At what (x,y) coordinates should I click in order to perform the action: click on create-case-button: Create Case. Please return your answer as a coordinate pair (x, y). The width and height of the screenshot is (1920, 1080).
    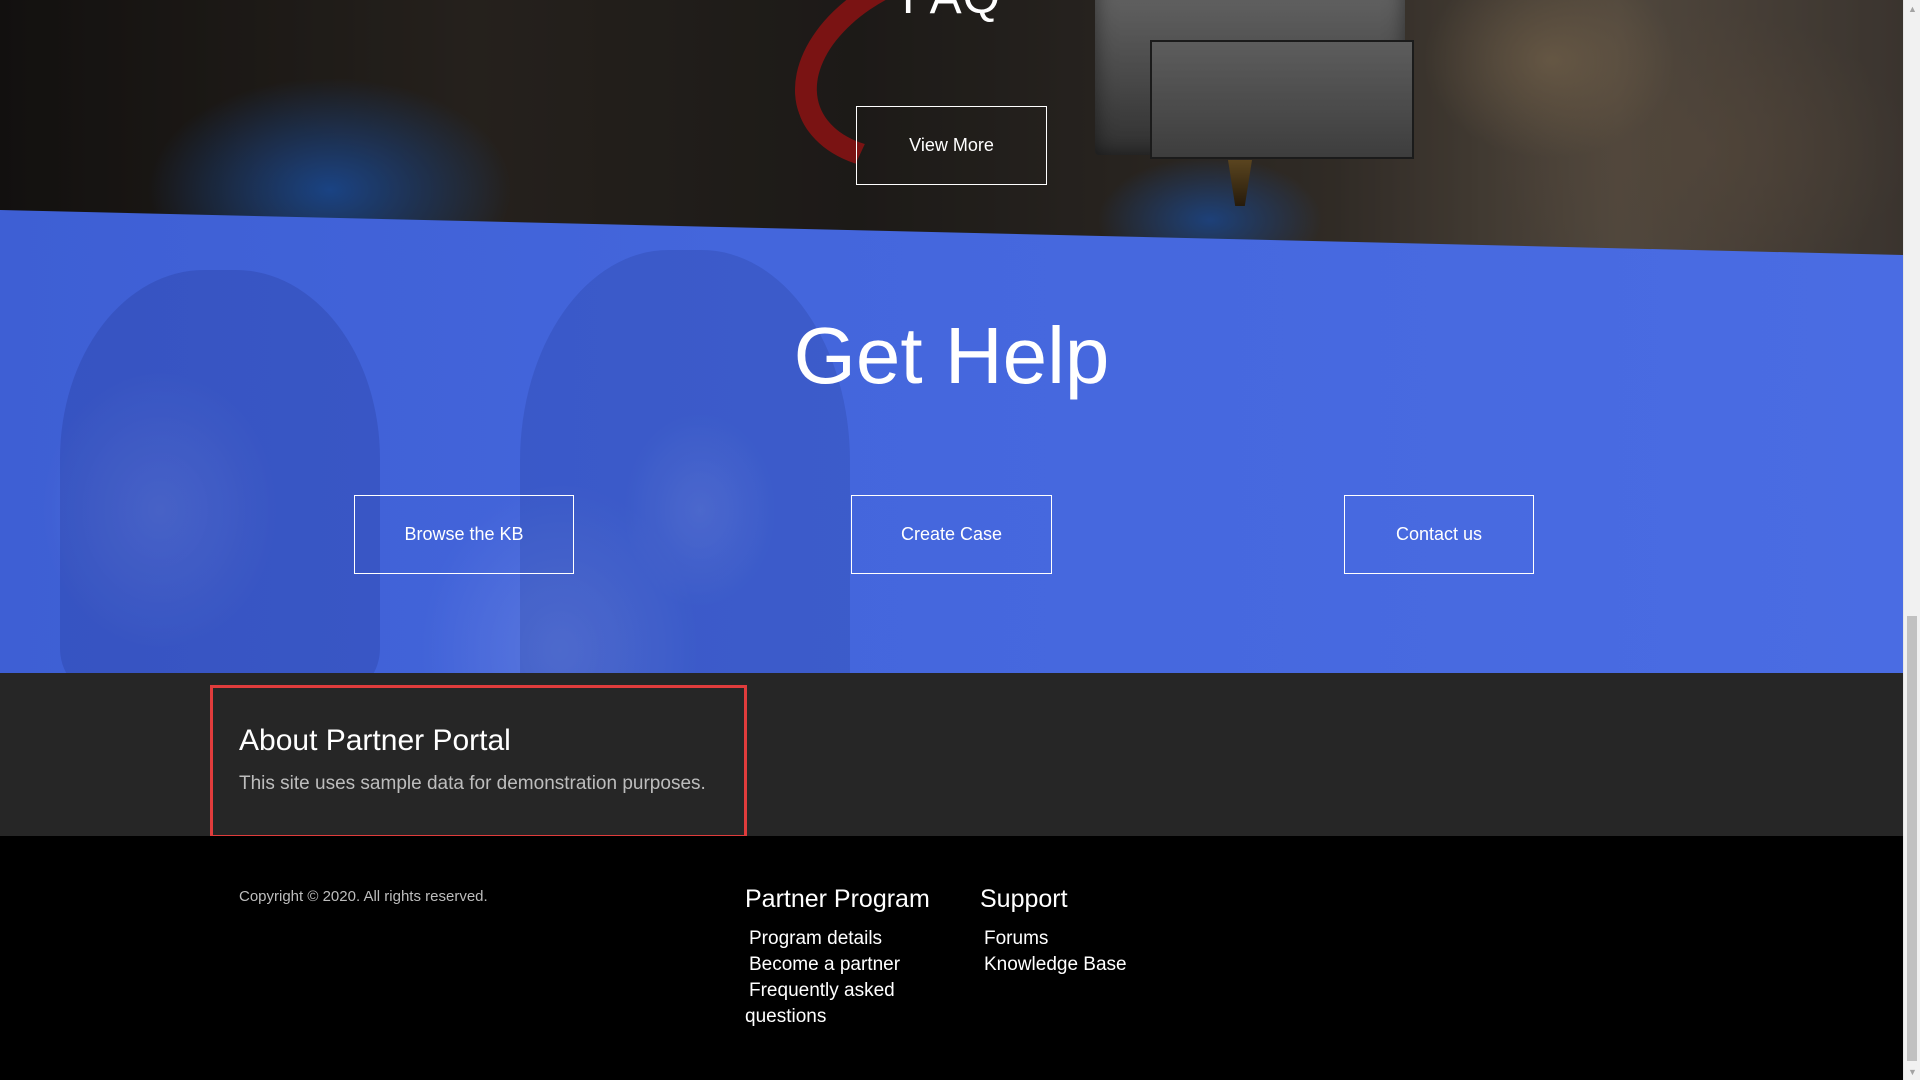
    Looking at the image, I should click on (951, 534).